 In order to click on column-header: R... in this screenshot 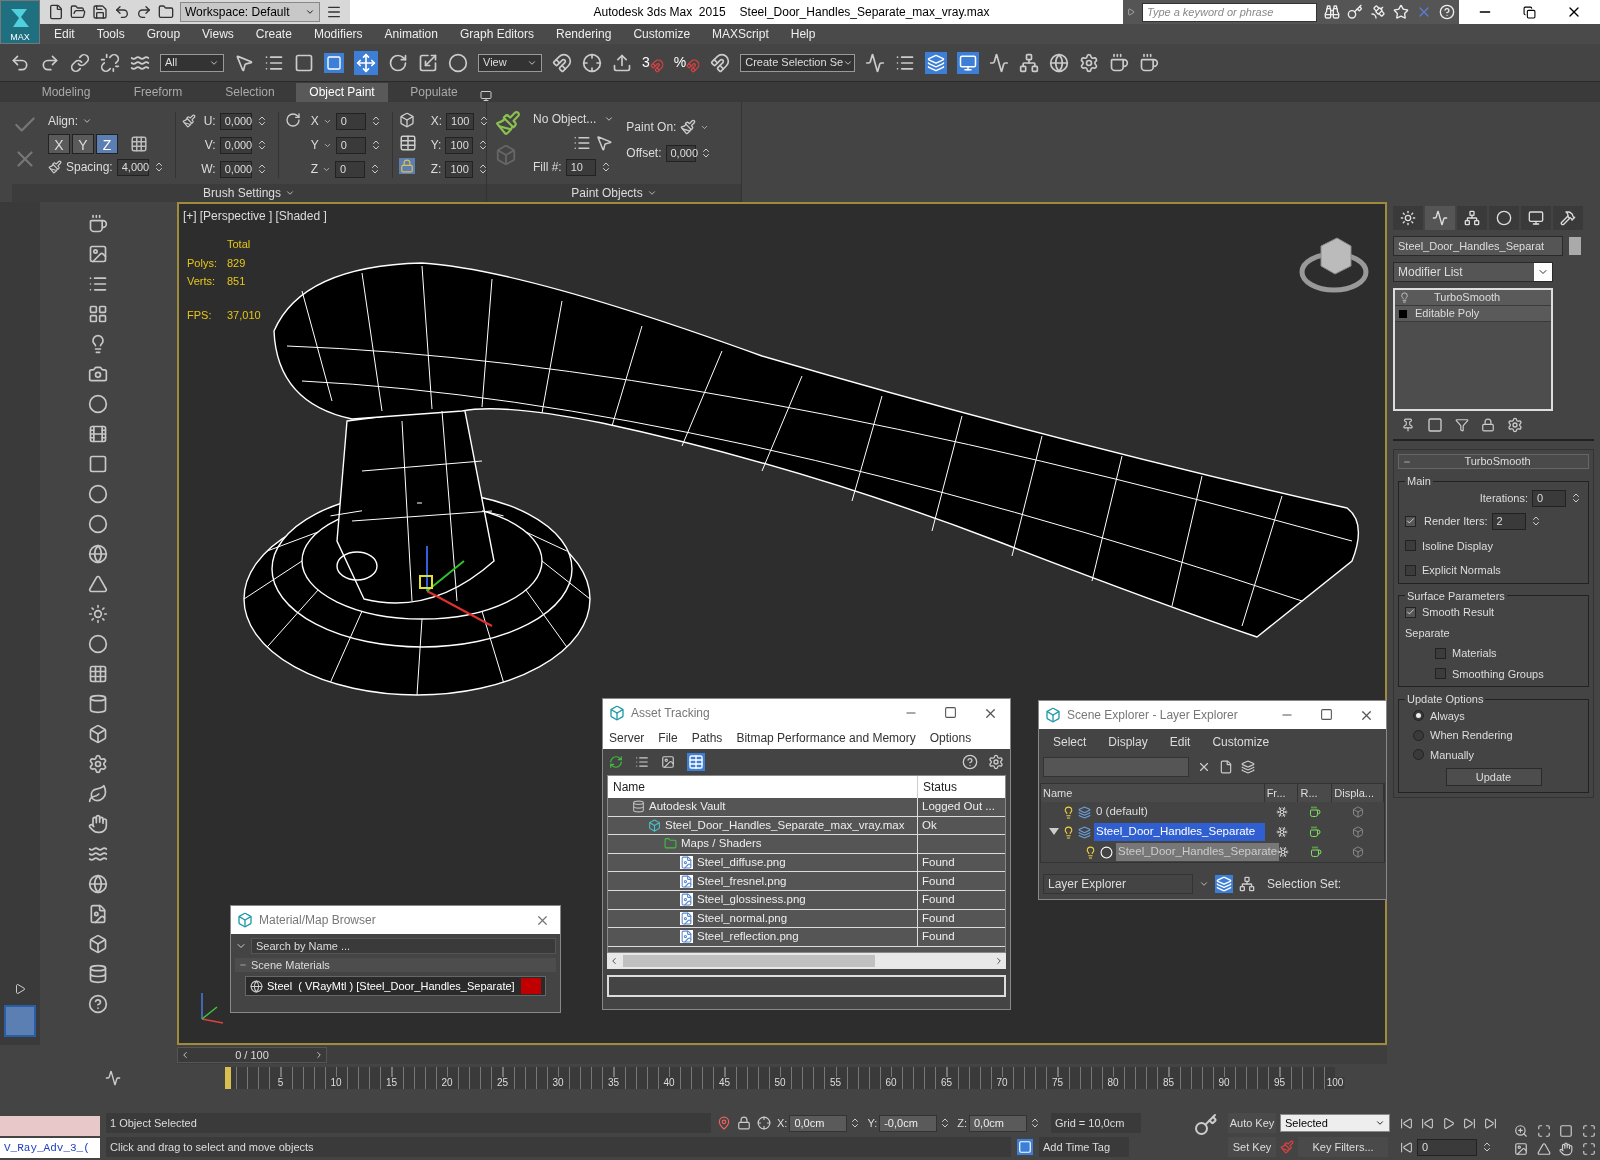, I will do `click(1315, 793)`.